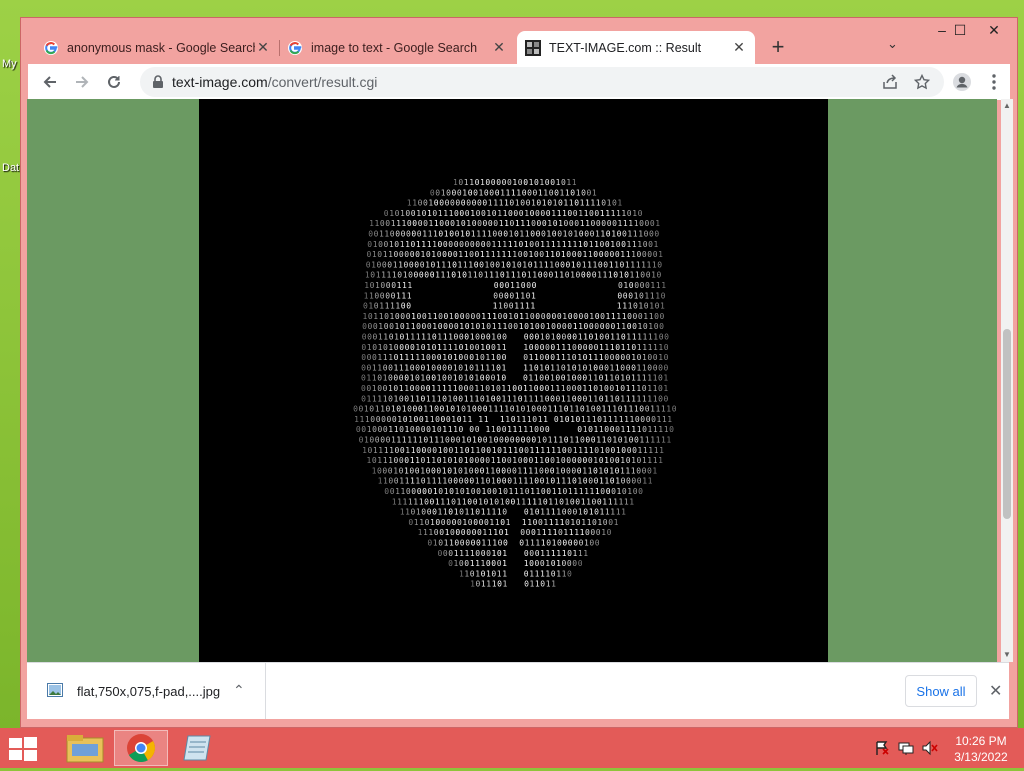  Describe the element at coordinates (157, 47) in the screenshot. I see `tab-anonymous-mask: anonymous mask - Google Search ✕` at that location.